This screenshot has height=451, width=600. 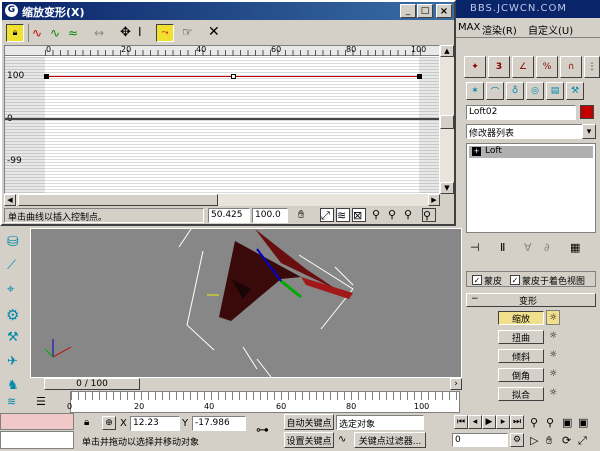 I want to click on pin-stack-icon: ⊣, so click(x=478, y=248).